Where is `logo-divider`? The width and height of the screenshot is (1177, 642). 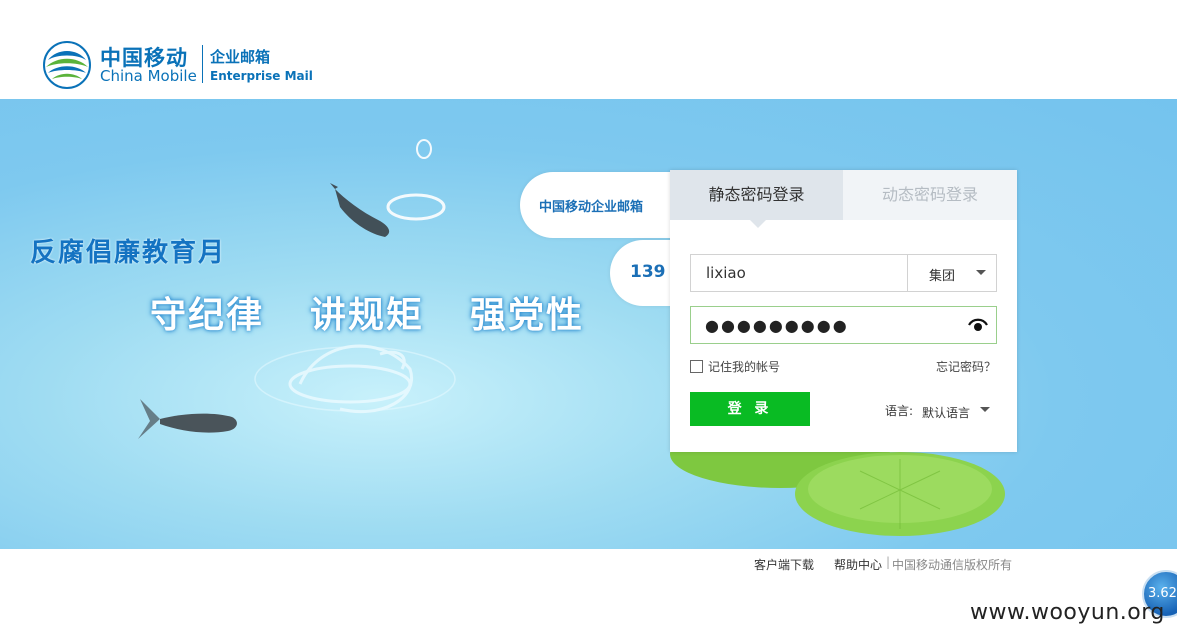
logo-divider is located at coordinates (202, 64).